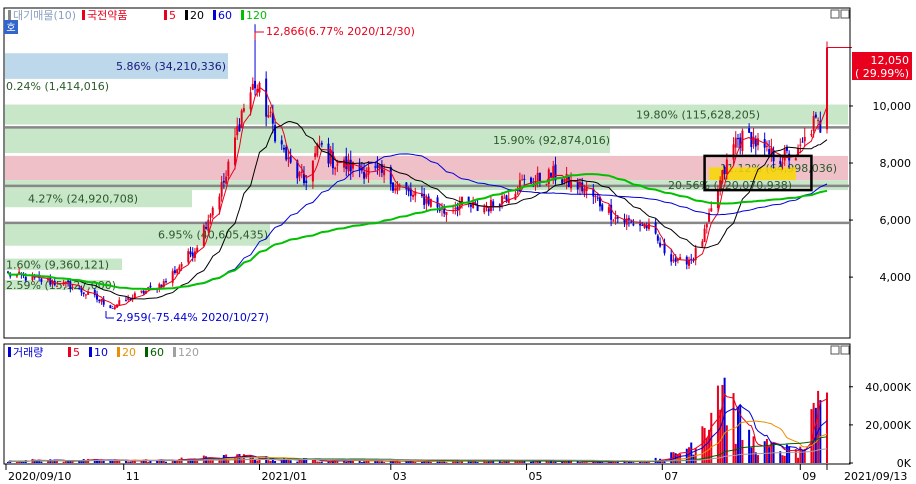 This screenshot has width=916, height=484. What do you see at coordinates (284, 476) in the screenshot?
I see `x-tick-label: 2021/01` at bounding box center [284, 476].